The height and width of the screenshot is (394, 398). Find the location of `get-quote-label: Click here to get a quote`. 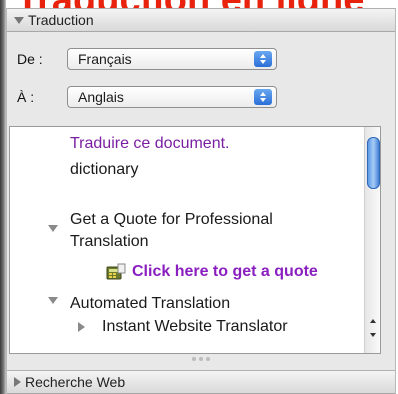

get-quote-label: Click here to get a quote is located at coordinates (225, 271).